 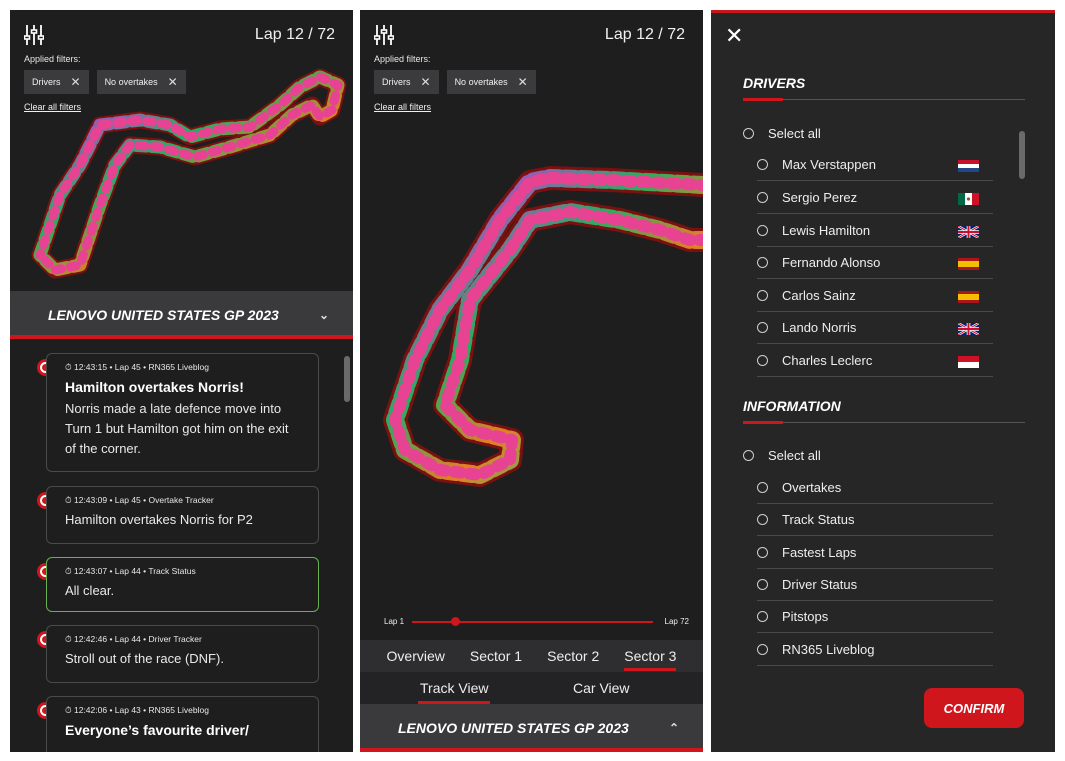 What do you see at coordinates (573, 656) in the screenshot?
I see `tab-sector-2: Sector 2` at bounding box center [573, 656].